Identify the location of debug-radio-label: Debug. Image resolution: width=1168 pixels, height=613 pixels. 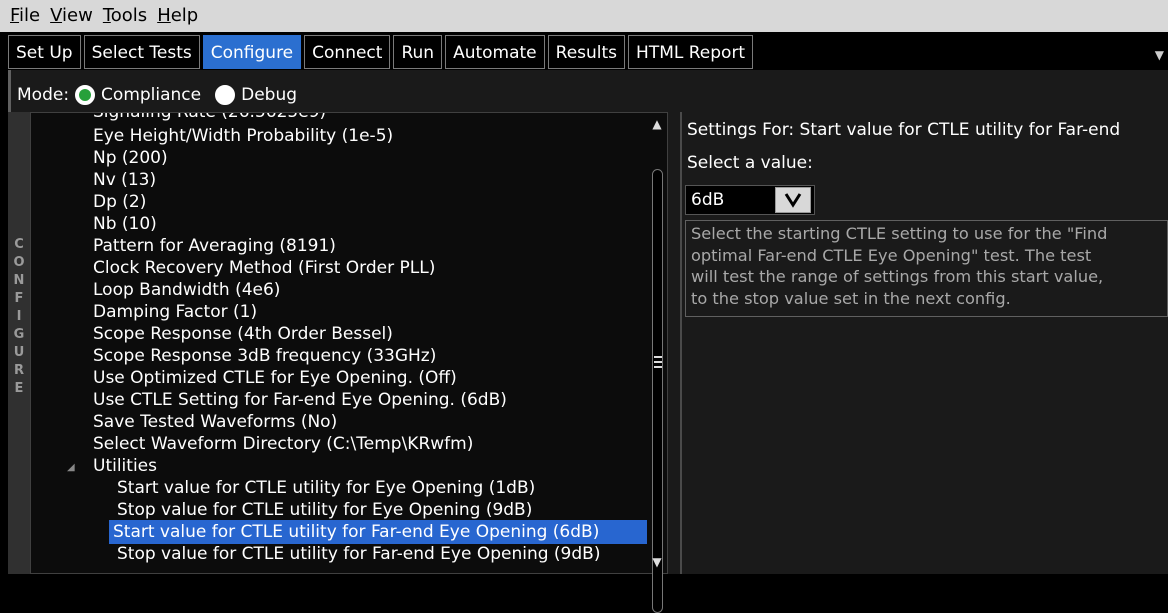
(269, 95).